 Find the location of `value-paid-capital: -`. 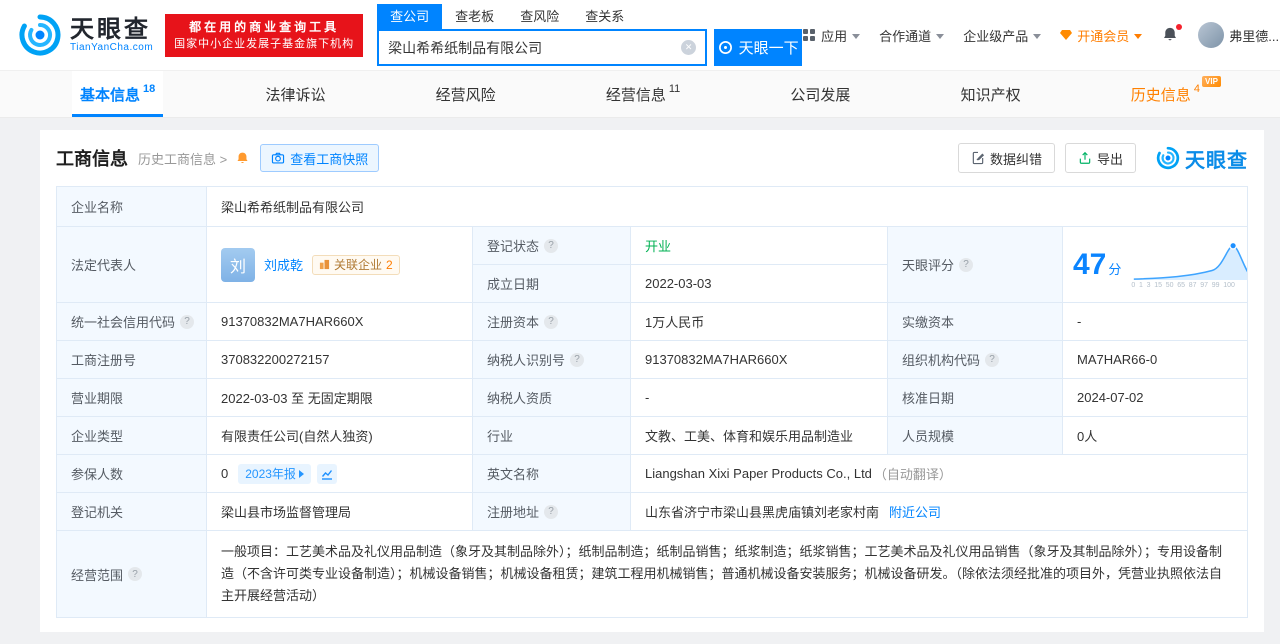

value-paid-capital: - is located at coordinates (1155, 322).